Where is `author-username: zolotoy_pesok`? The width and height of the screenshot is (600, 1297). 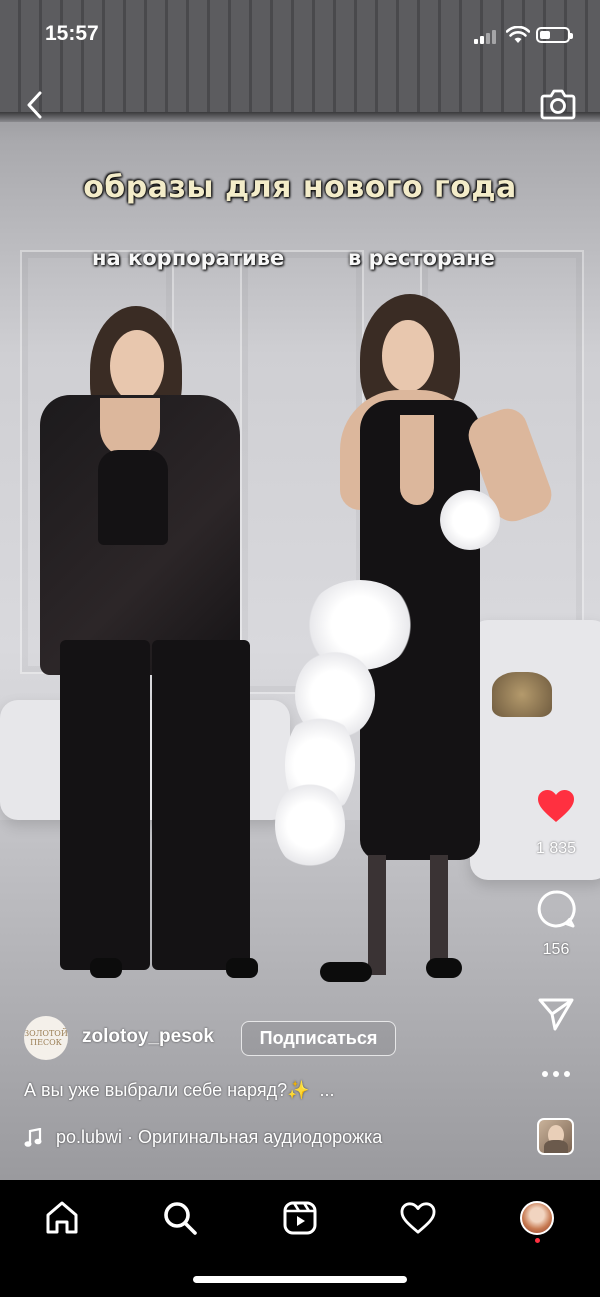 author-username: zolotoy_pesok is located at coordinates (148, 1037).